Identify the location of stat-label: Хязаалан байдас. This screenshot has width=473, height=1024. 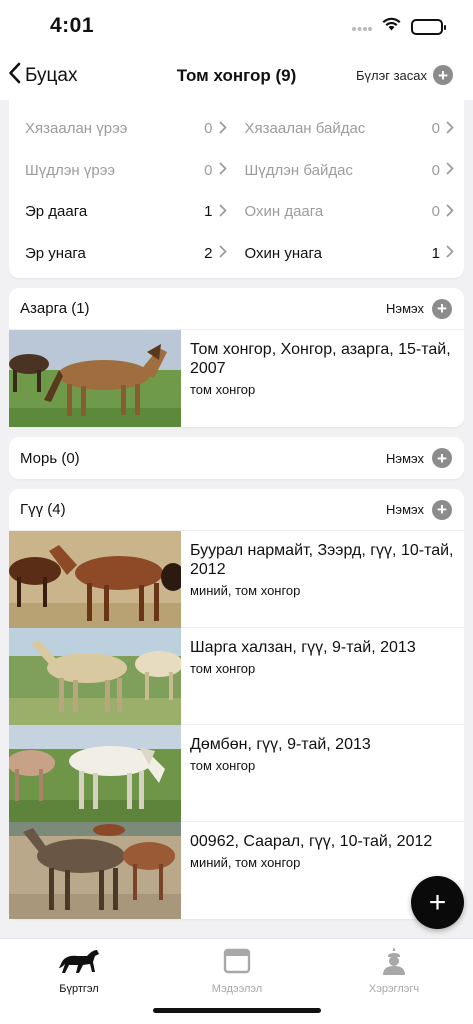
(305, 129).